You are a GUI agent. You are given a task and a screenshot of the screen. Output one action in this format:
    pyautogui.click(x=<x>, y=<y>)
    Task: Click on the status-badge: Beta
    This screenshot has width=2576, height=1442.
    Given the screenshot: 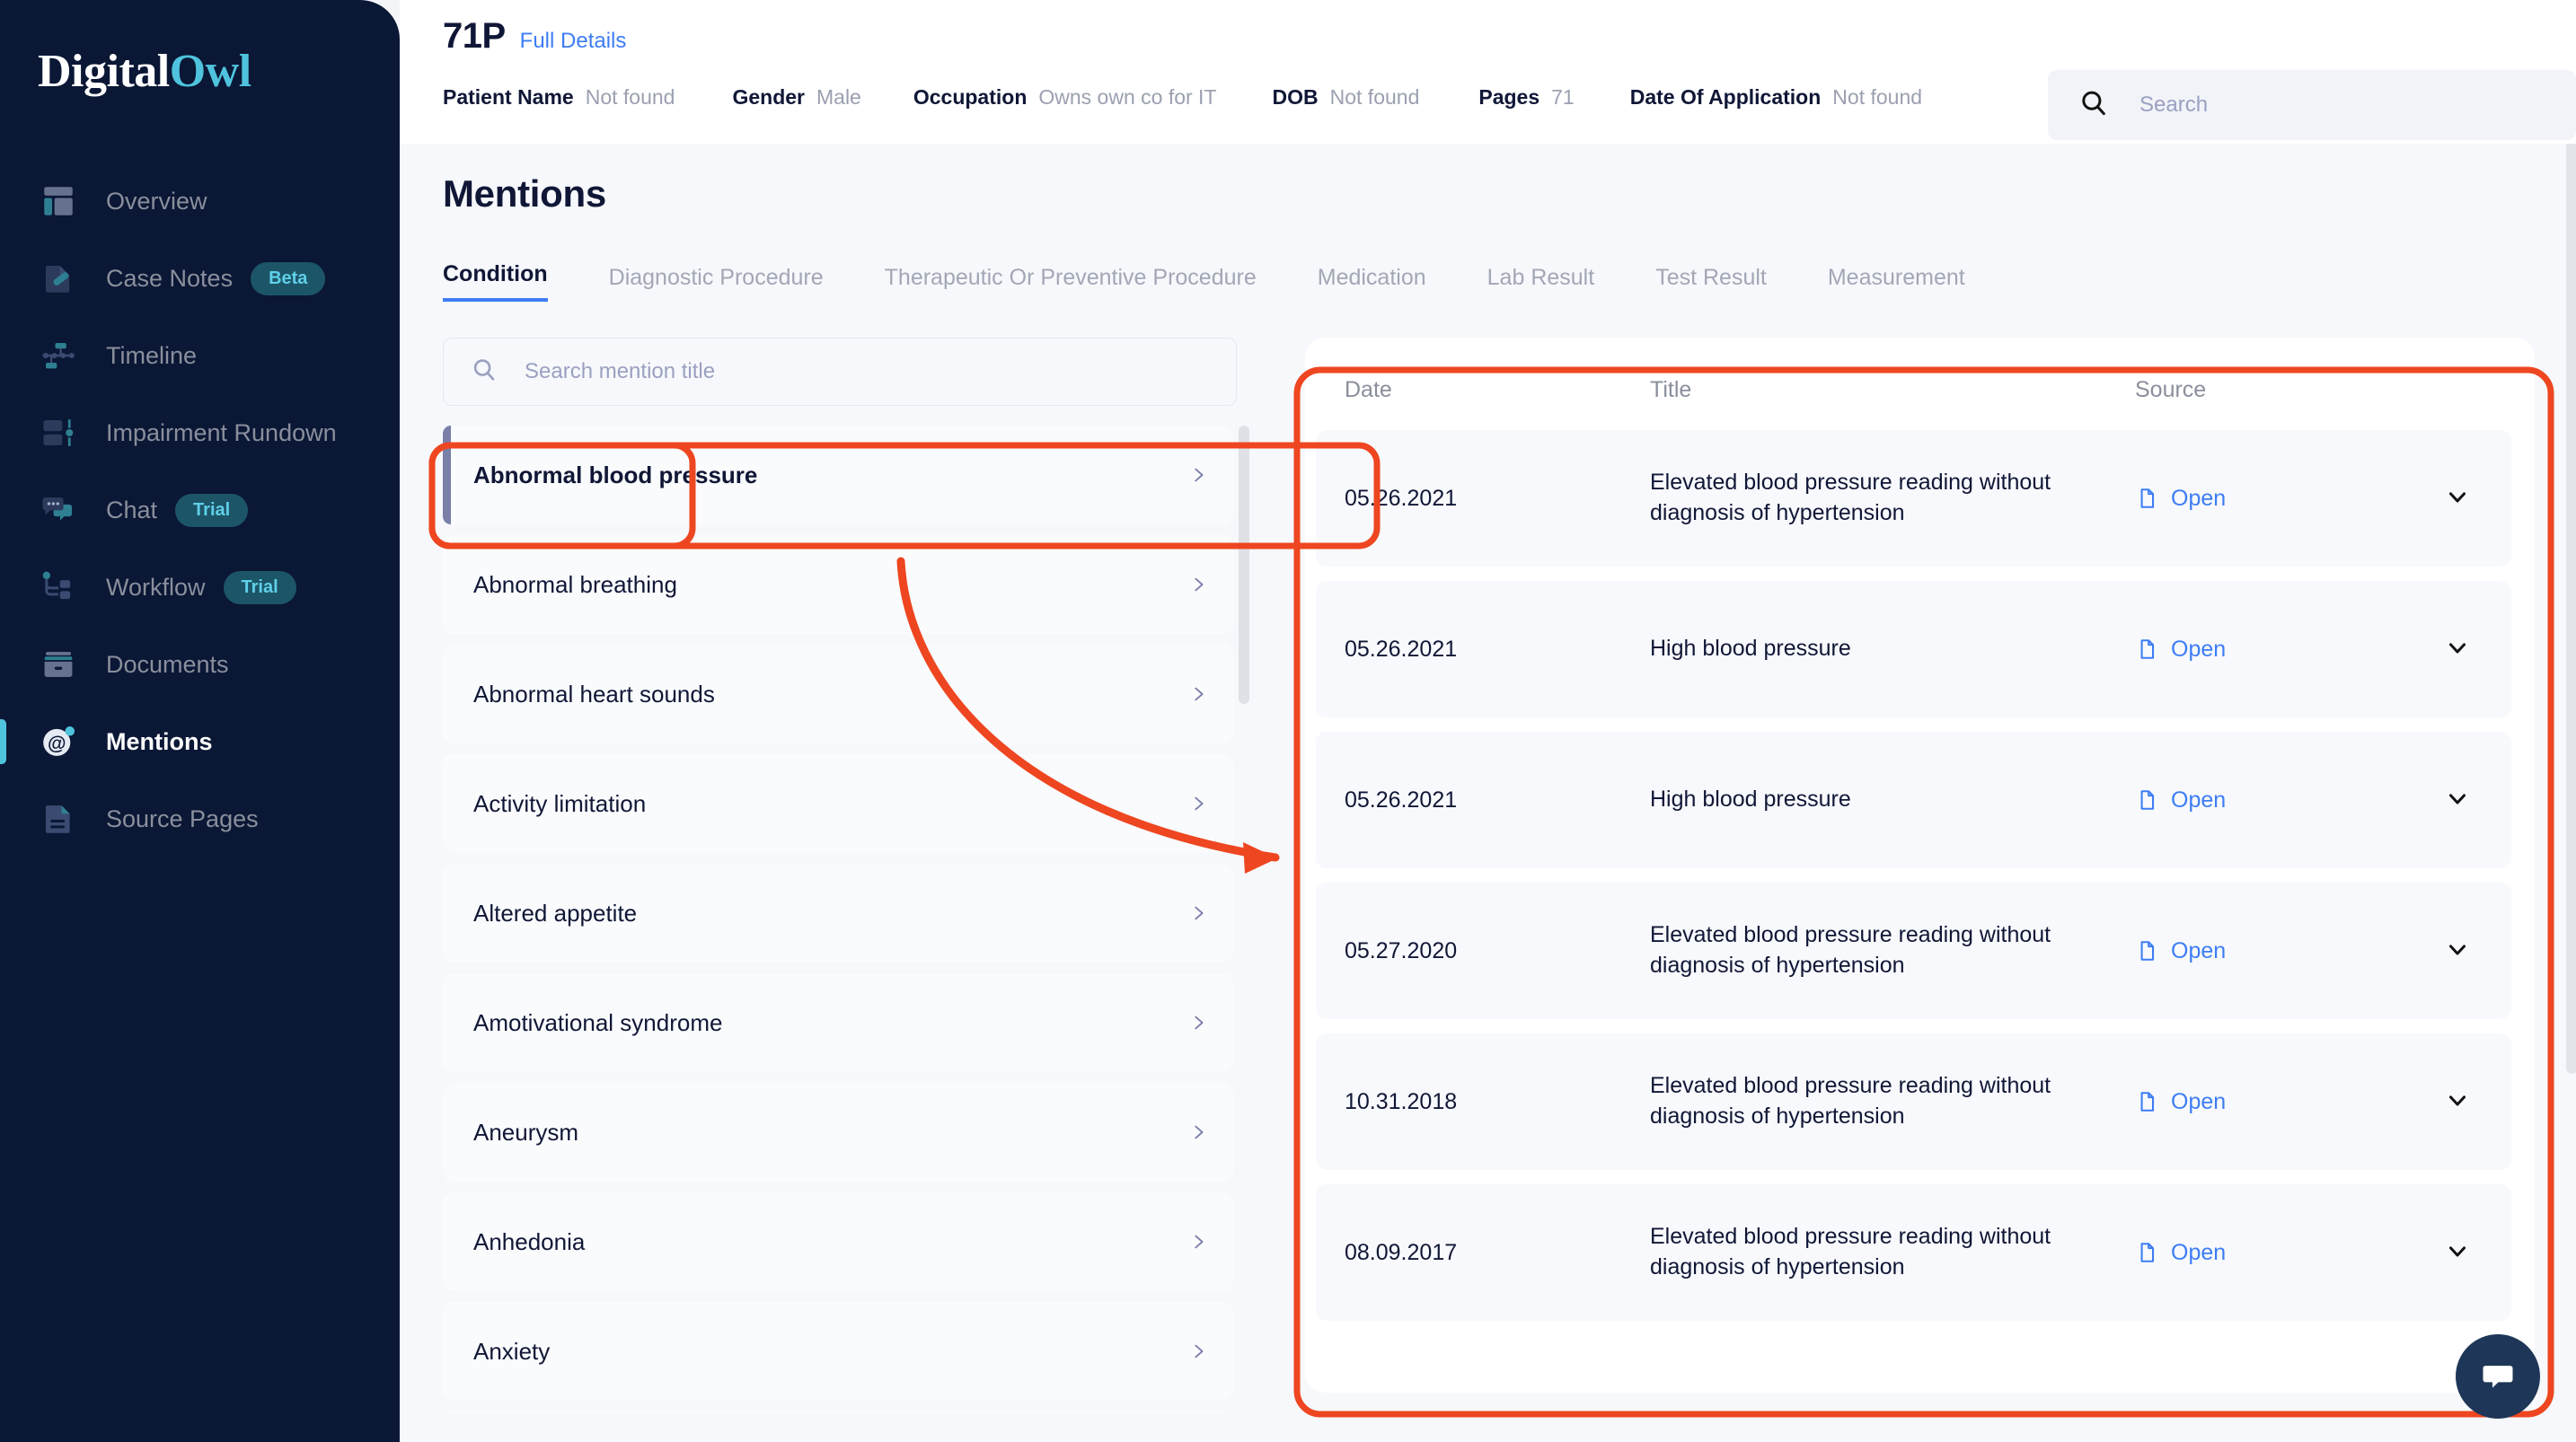 What is the action you would take?
    pyautogui.click(x=288, y=278)
    